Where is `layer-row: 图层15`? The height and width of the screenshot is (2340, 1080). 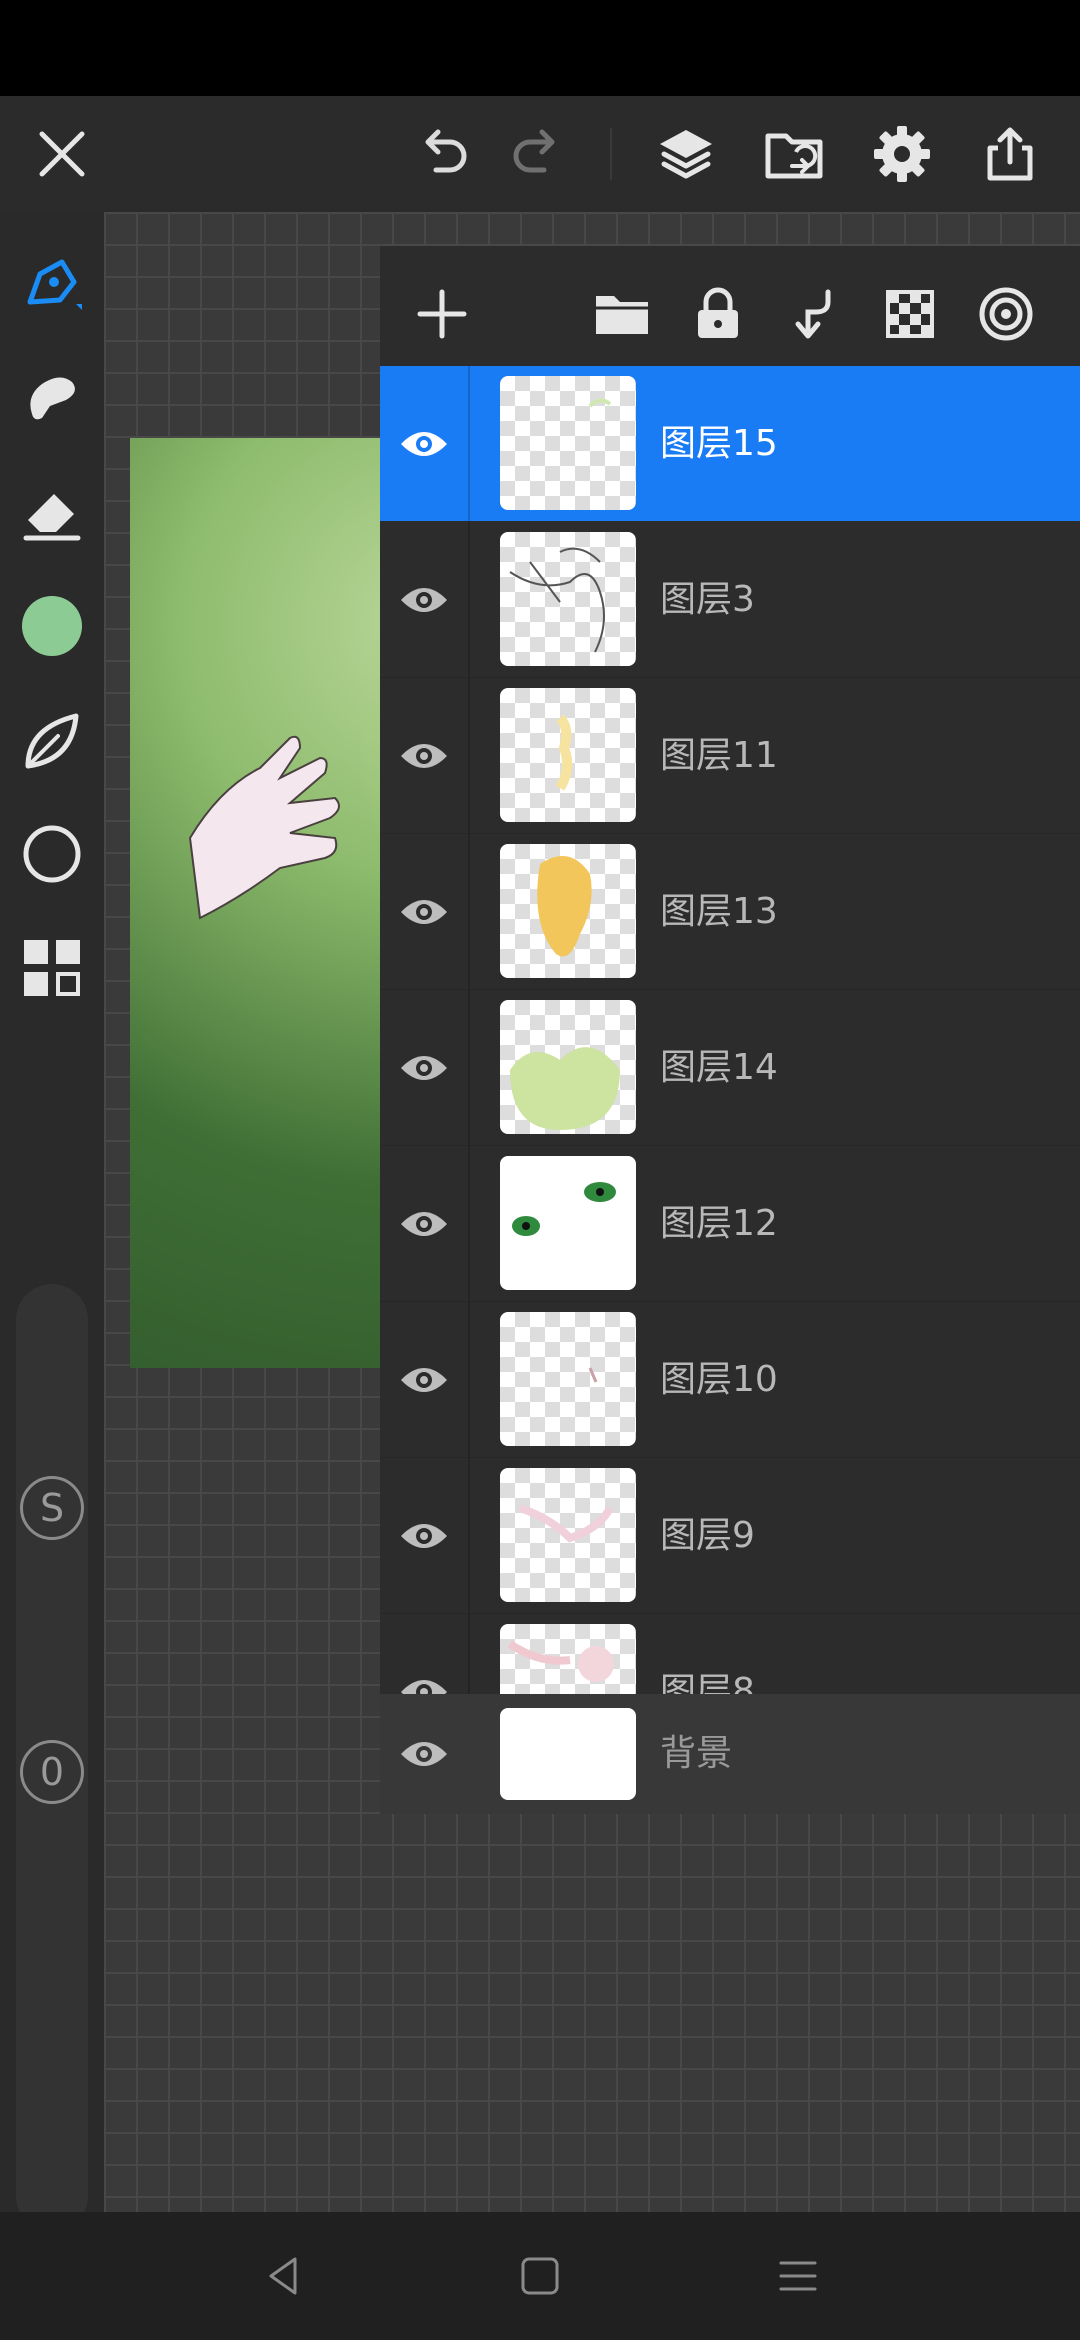
layer-row: 图层15 is located at coordinates (730, 443).